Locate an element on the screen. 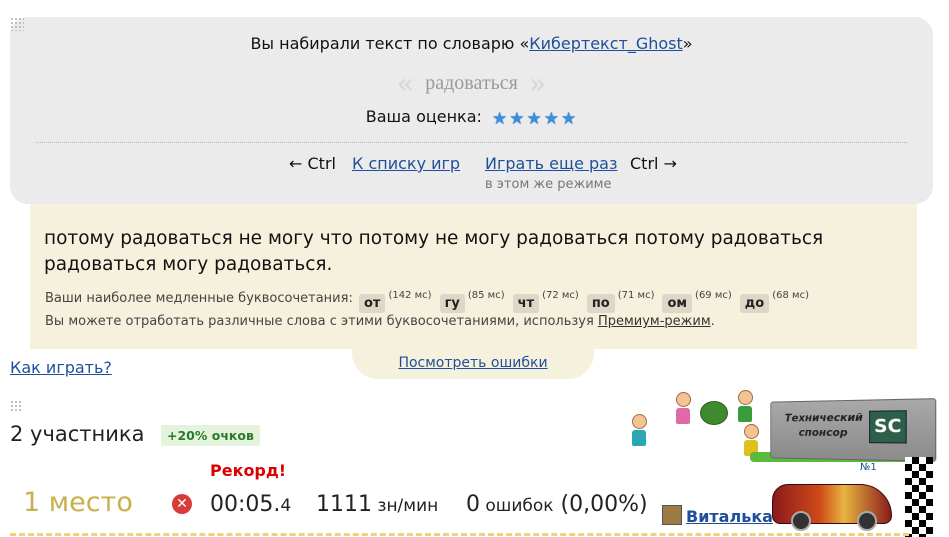  race-car-icon is located at coordinates (832, 507).